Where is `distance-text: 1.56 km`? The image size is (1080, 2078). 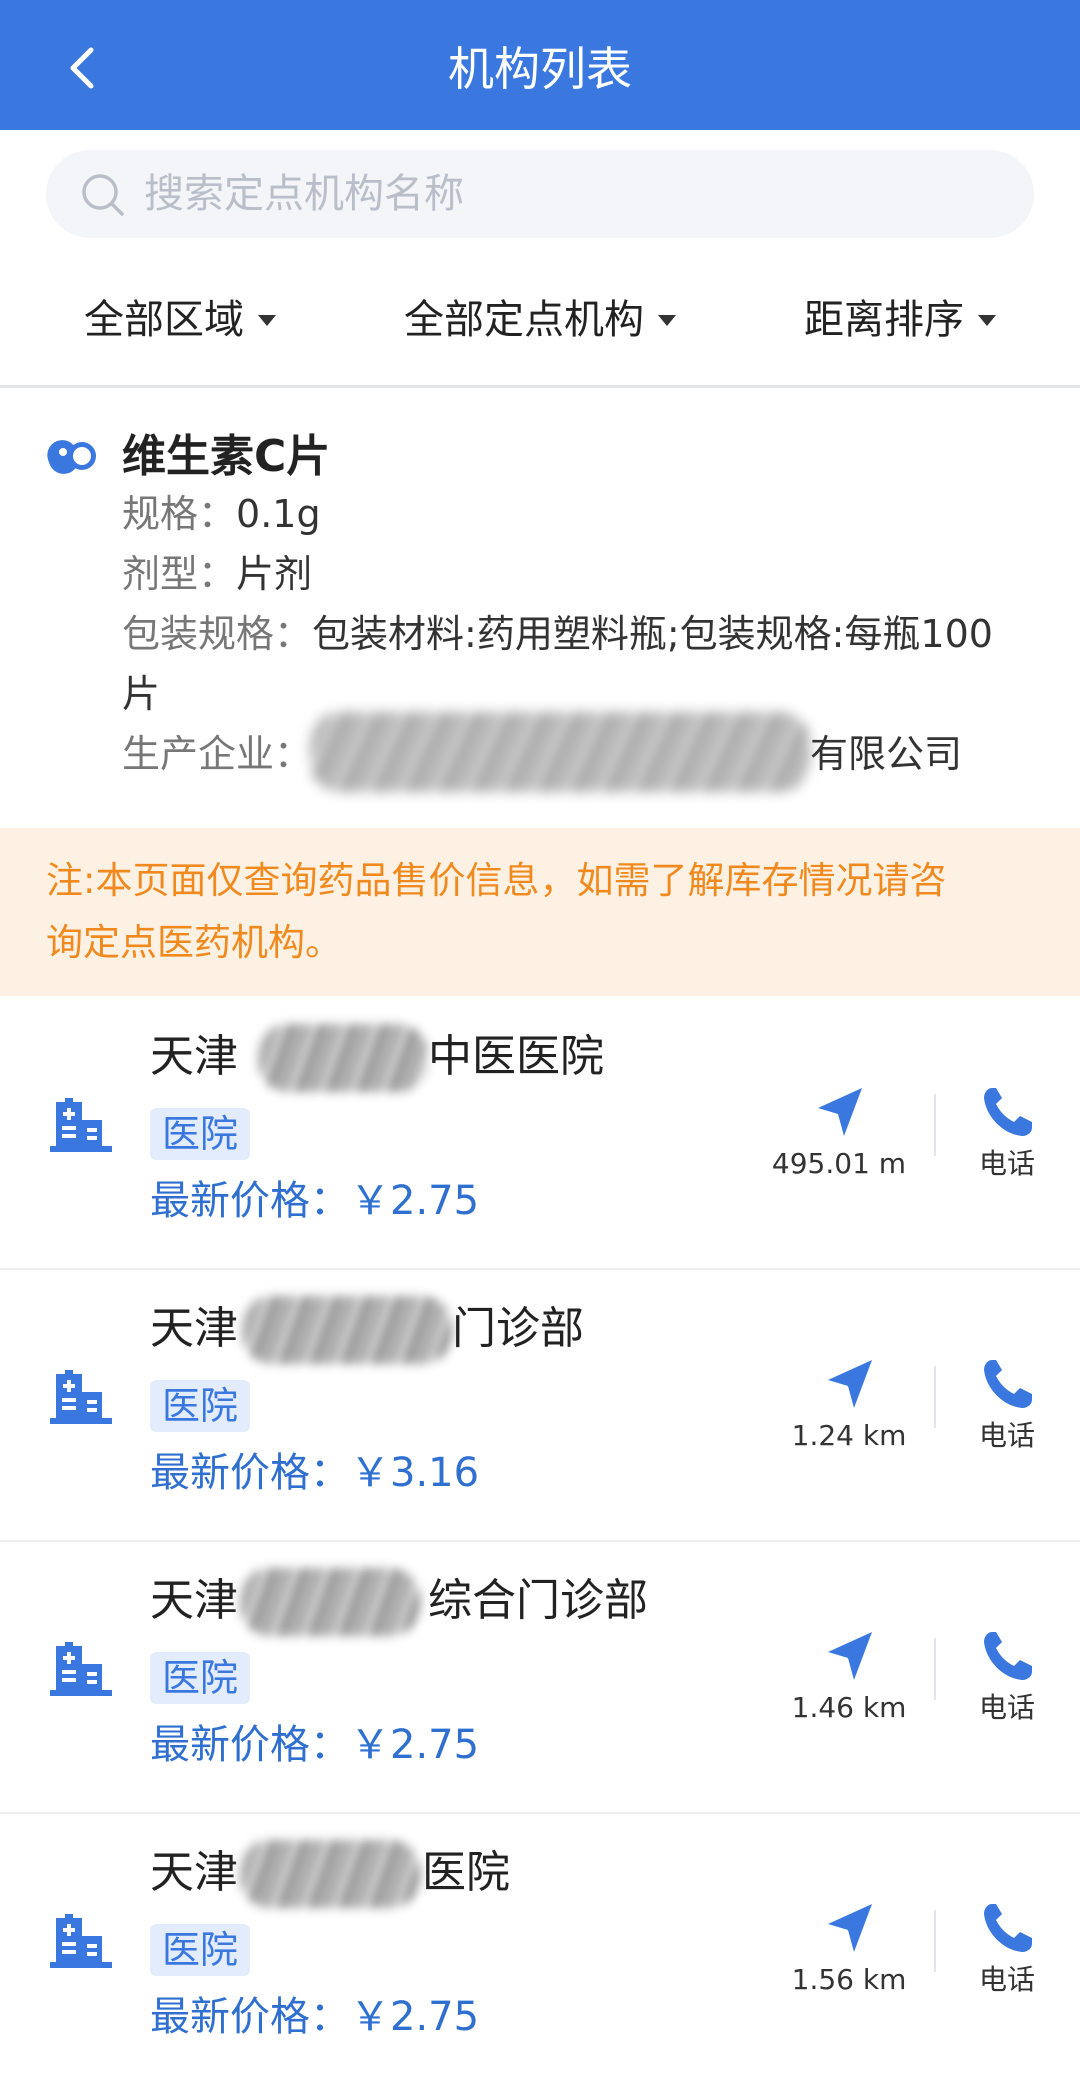
distance-text: 1.56 km is located at coordinates (849, 1979).